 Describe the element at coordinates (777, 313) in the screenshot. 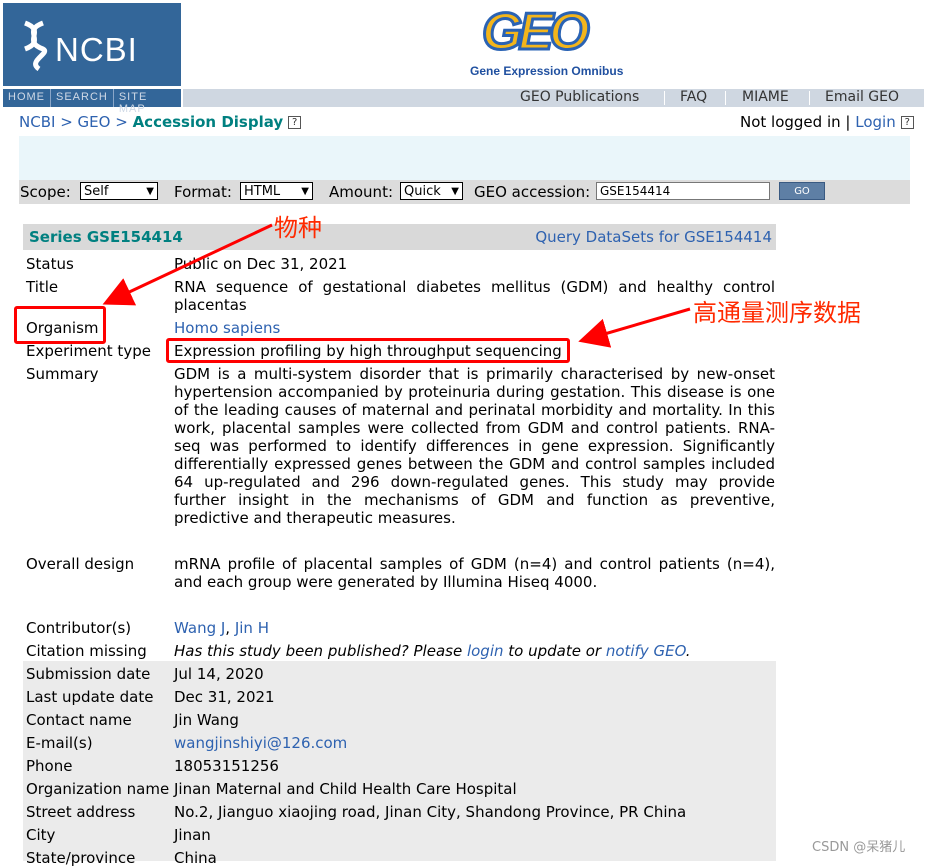

I see `sequencing-annotation: 高通量测序数据` at that location.